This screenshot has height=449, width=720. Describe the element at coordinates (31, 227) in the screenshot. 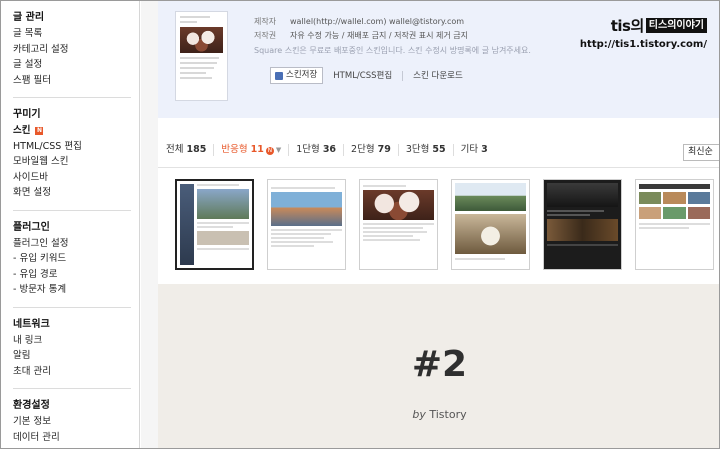

I see `sidebar-title-plugins: 플러그인` at that location.